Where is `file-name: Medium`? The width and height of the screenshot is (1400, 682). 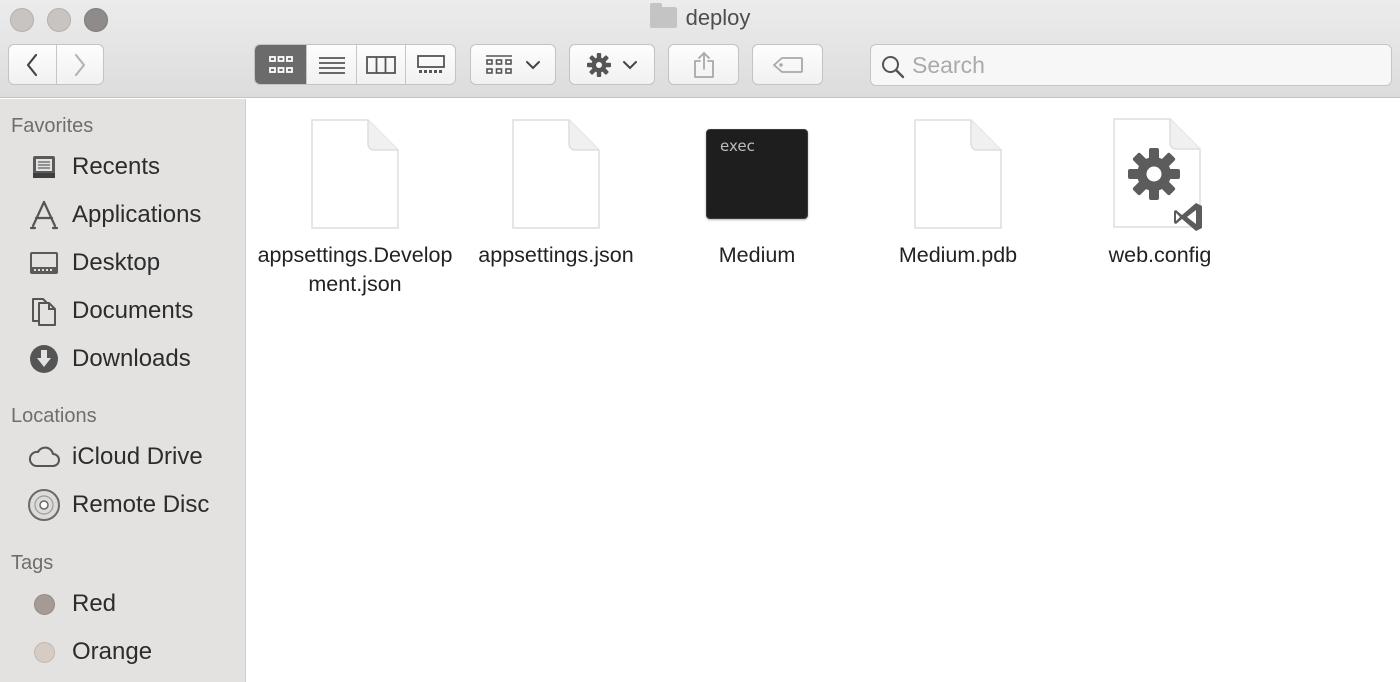
file-name: Medium is located at coordinates (757, 255).